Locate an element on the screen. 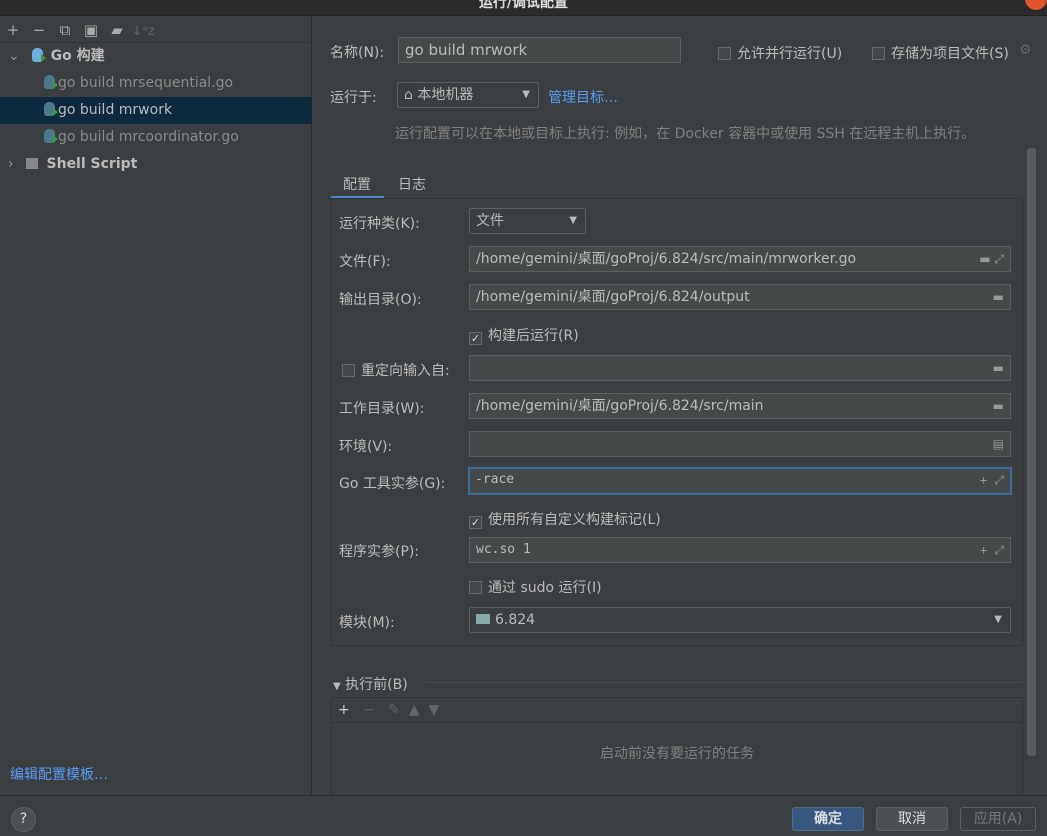 This screenshot has width=1047, height=836. go-tool-args-label: Go 工具实参(G): is located at coordinates (392, 484).